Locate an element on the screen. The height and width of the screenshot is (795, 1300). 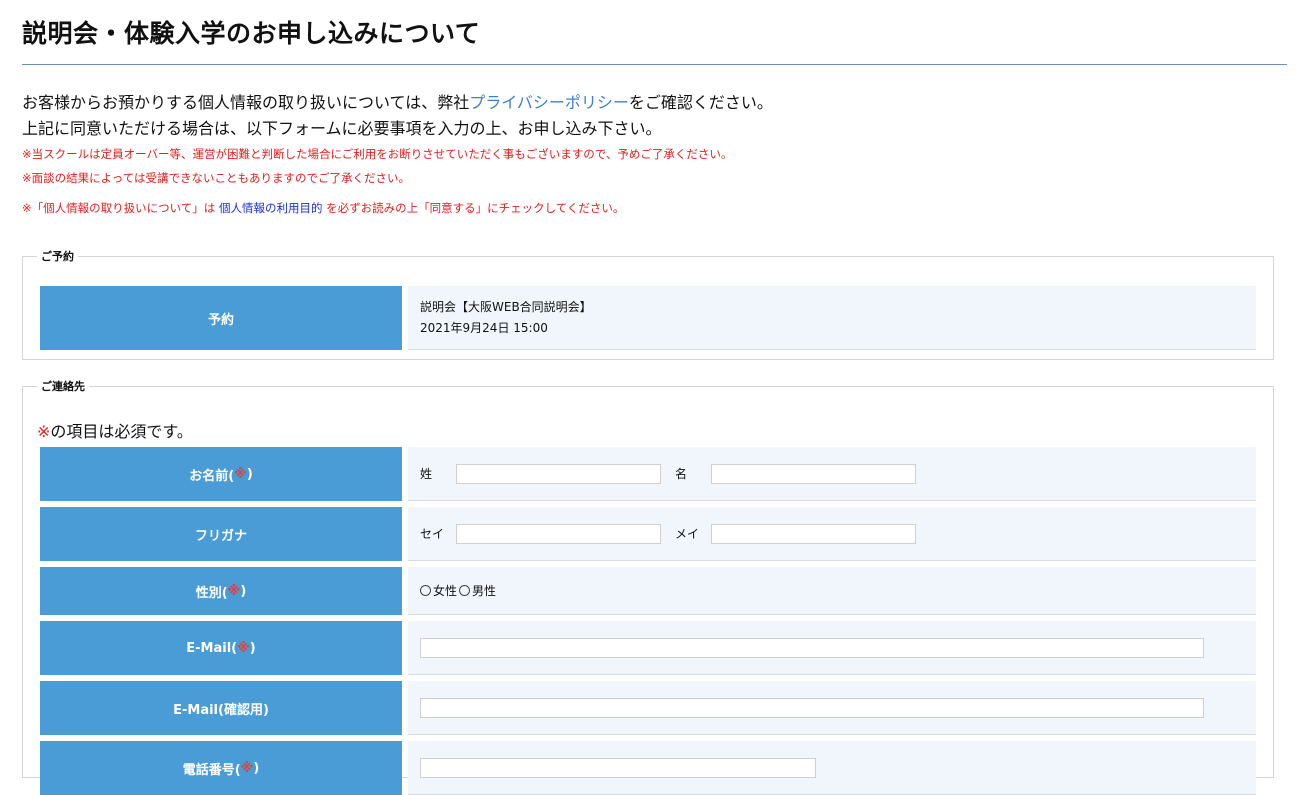
name-label: お名前(※) is located at coordinates (221, 474).